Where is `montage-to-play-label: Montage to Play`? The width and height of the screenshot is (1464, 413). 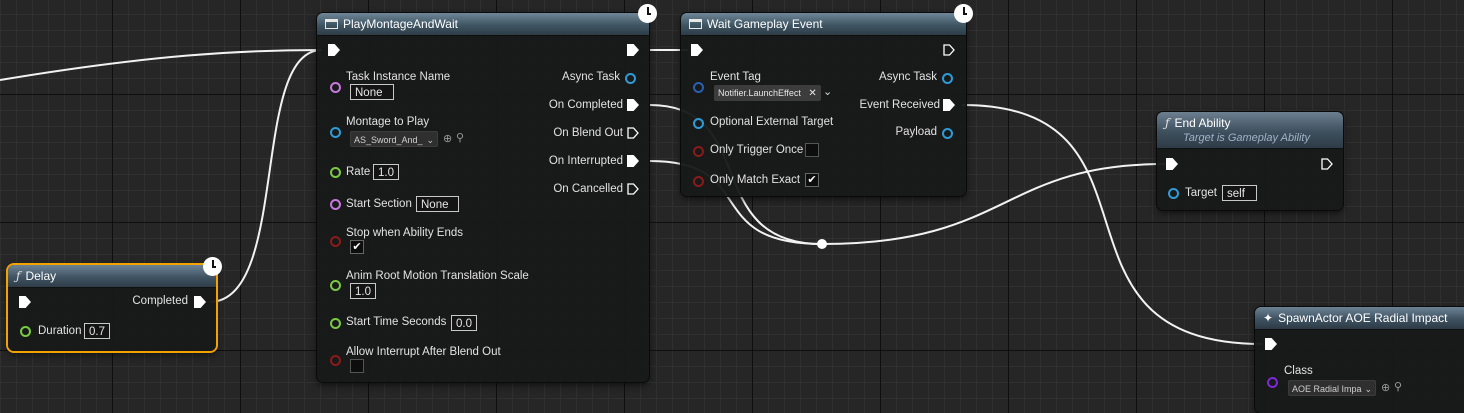 montage-to-play-label: Montage to Play is located at coordinates (388, 122).